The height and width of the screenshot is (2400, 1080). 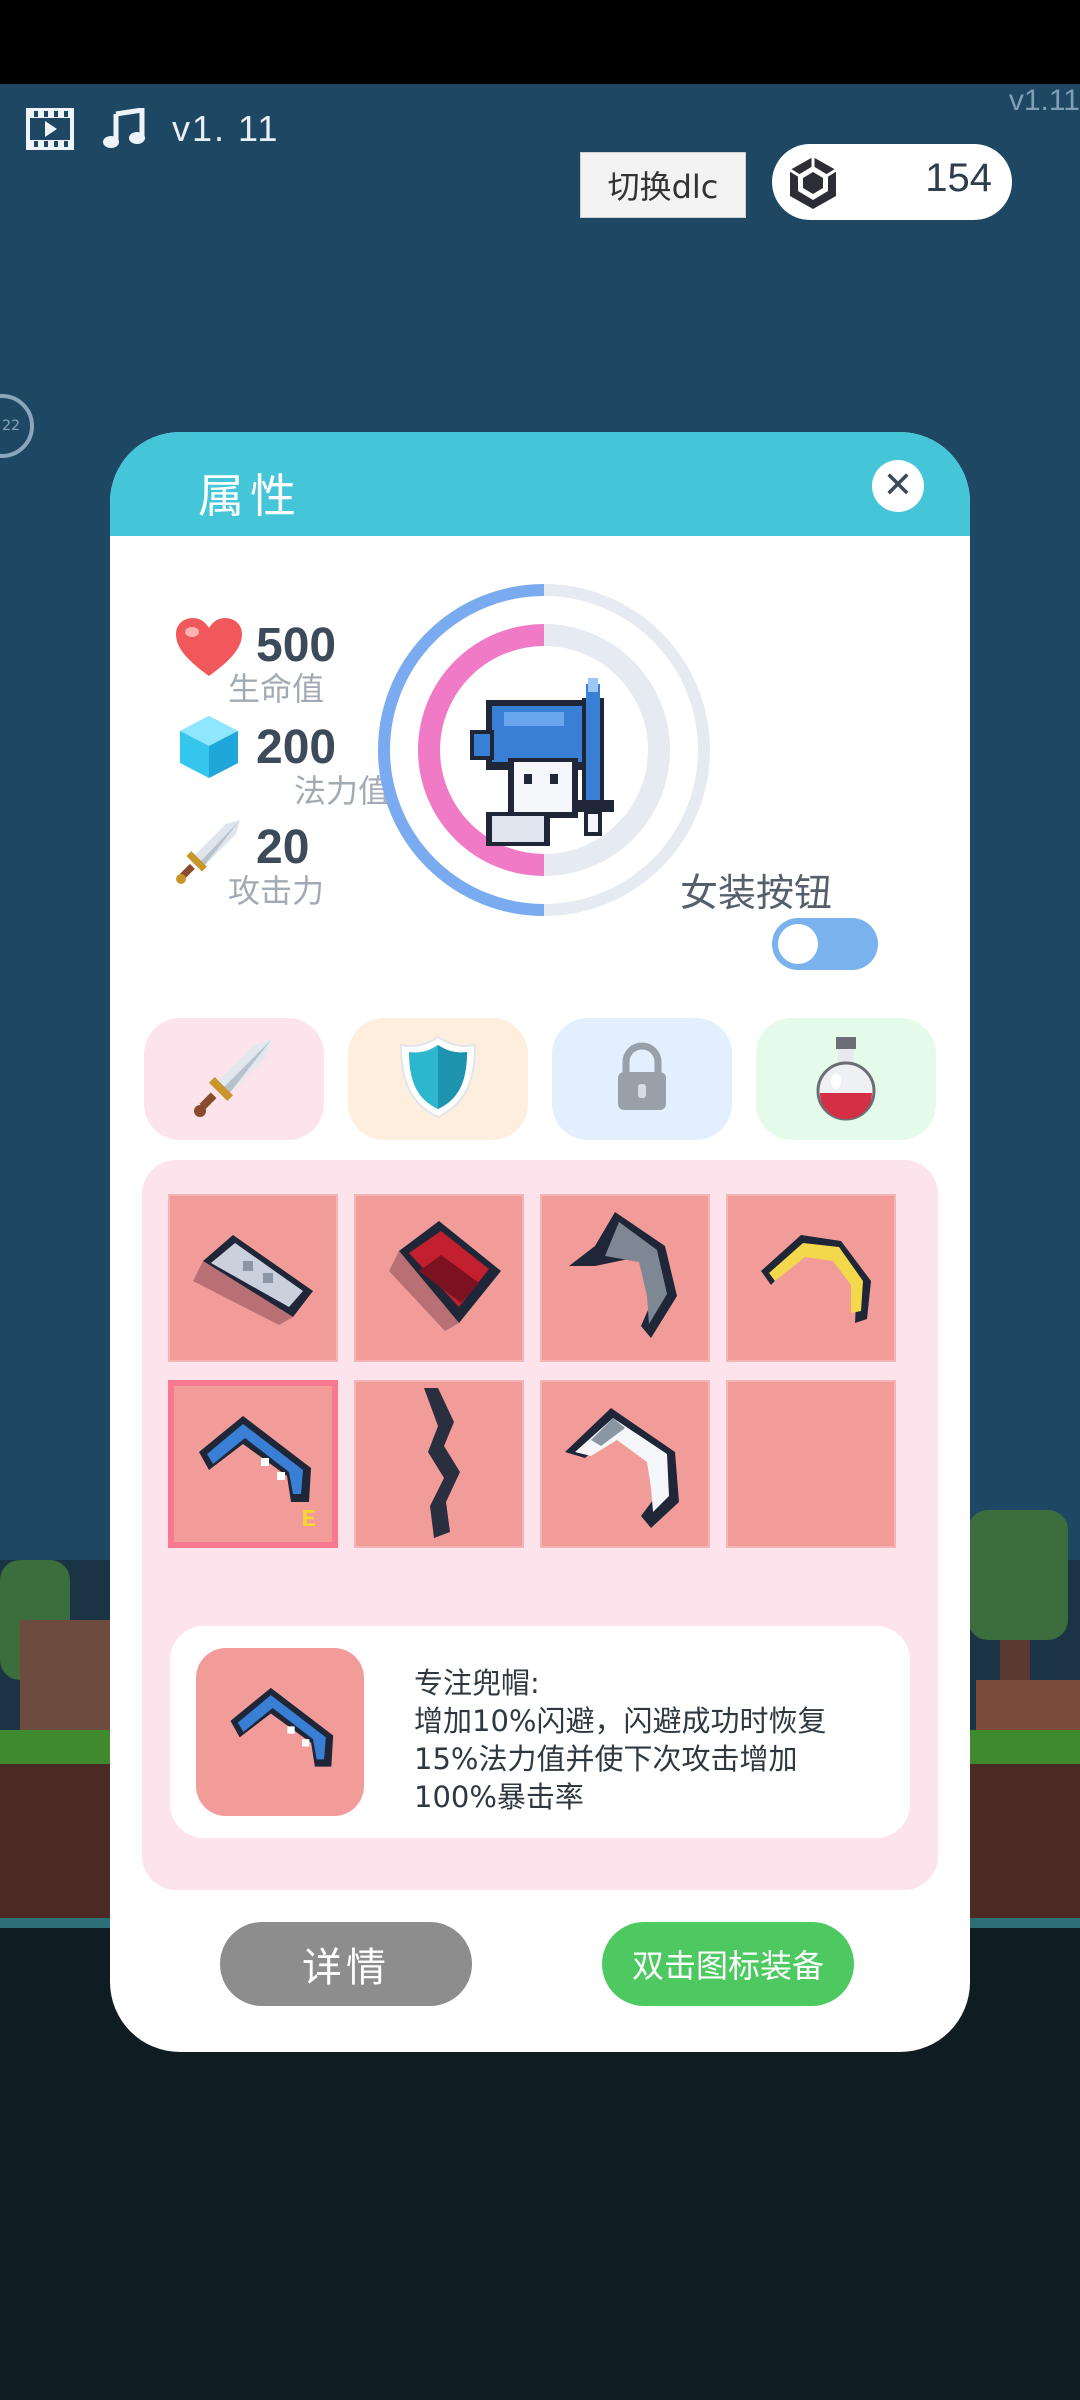 I want to click on blue-hood-icon, so click(x=280, y=1732).